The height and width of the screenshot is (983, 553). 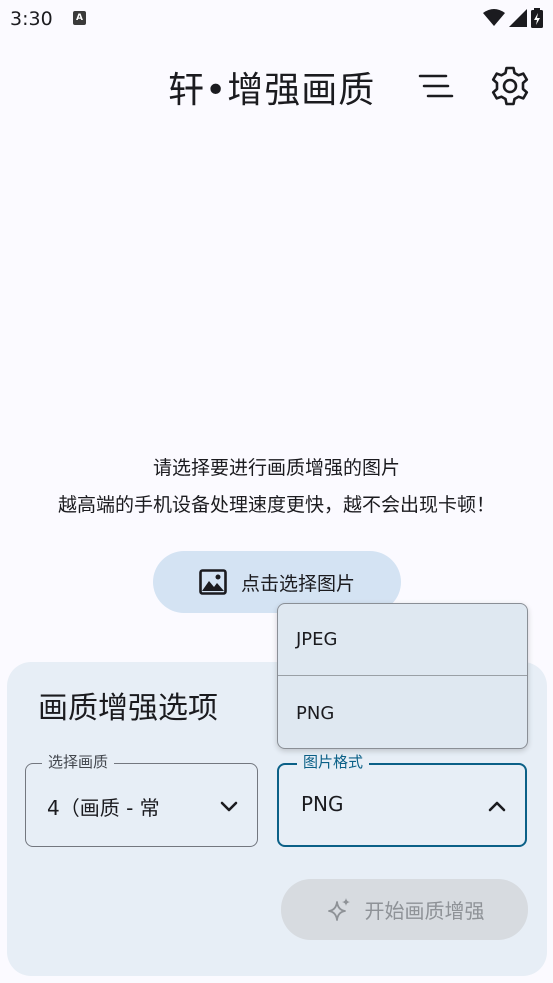 What do you see at coordinates (276, 19) in the screenshot?
I see `status-bar: 3:30 A` at bounding box center [276, 19].